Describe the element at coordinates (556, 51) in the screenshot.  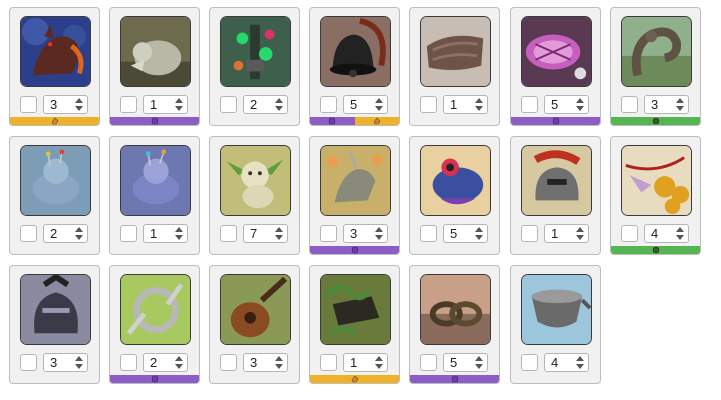
I see `crystal-disc-icon` at that location.